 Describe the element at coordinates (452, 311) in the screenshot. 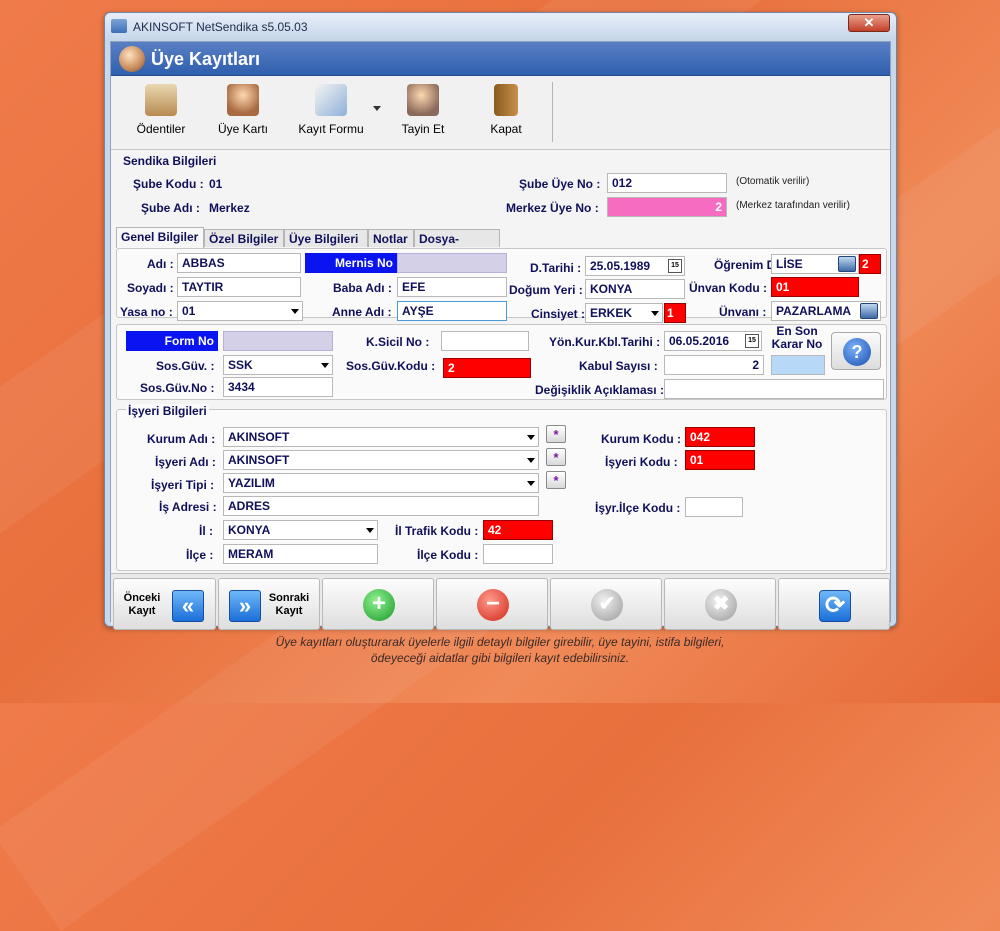

I see `anne-adi-input: AYŞE` at that location.